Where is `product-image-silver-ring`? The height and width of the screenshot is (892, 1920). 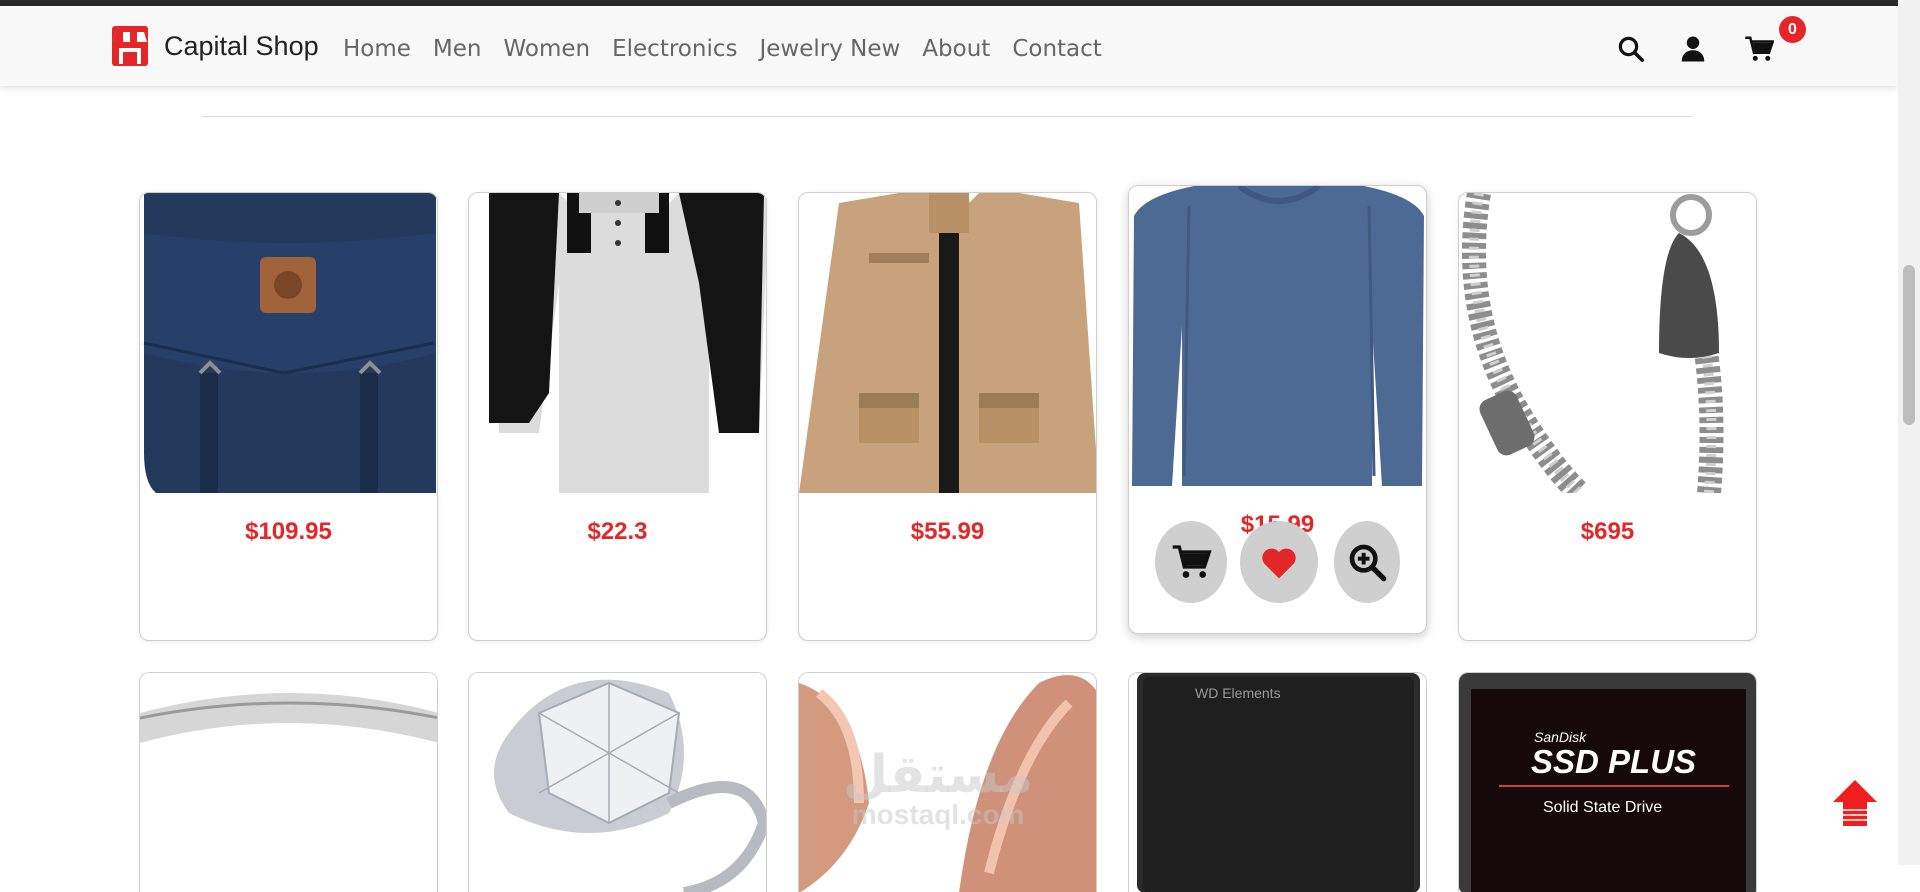
product-image-silver-ring is located at coordinates (288, 782).